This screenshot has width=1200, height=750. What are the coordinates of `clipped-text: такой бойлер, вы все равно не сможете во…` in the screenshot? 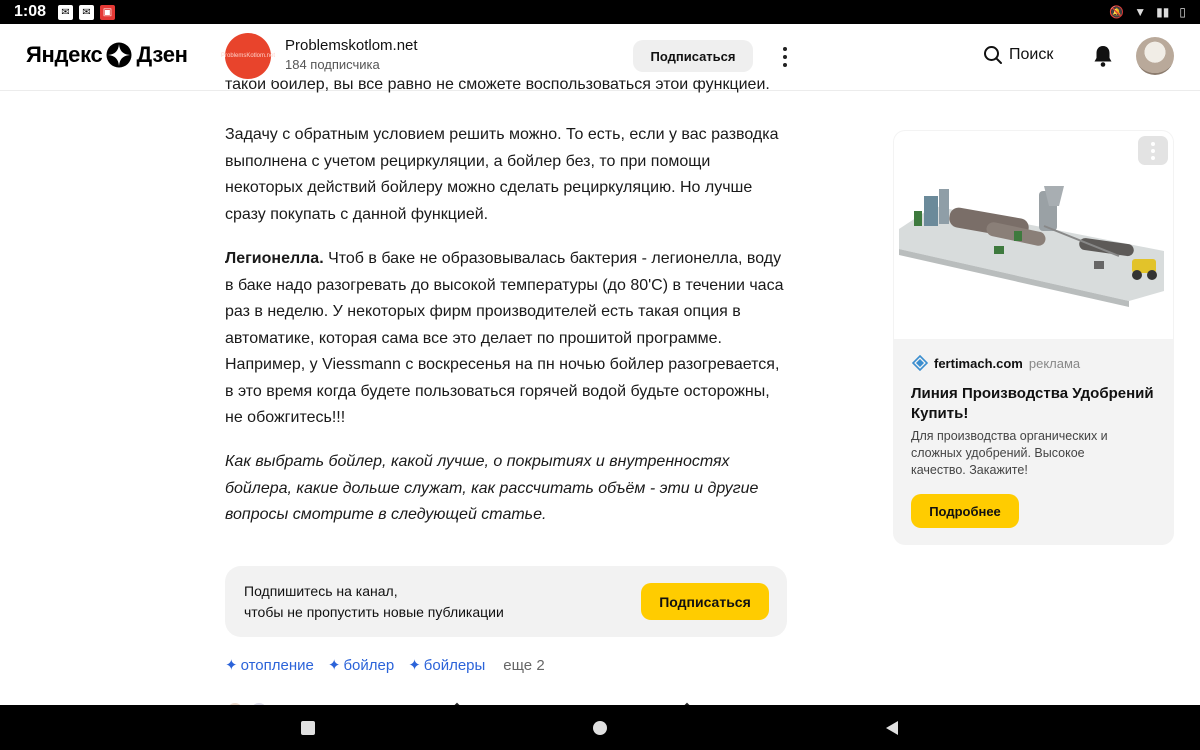 It's located at (497, 86).